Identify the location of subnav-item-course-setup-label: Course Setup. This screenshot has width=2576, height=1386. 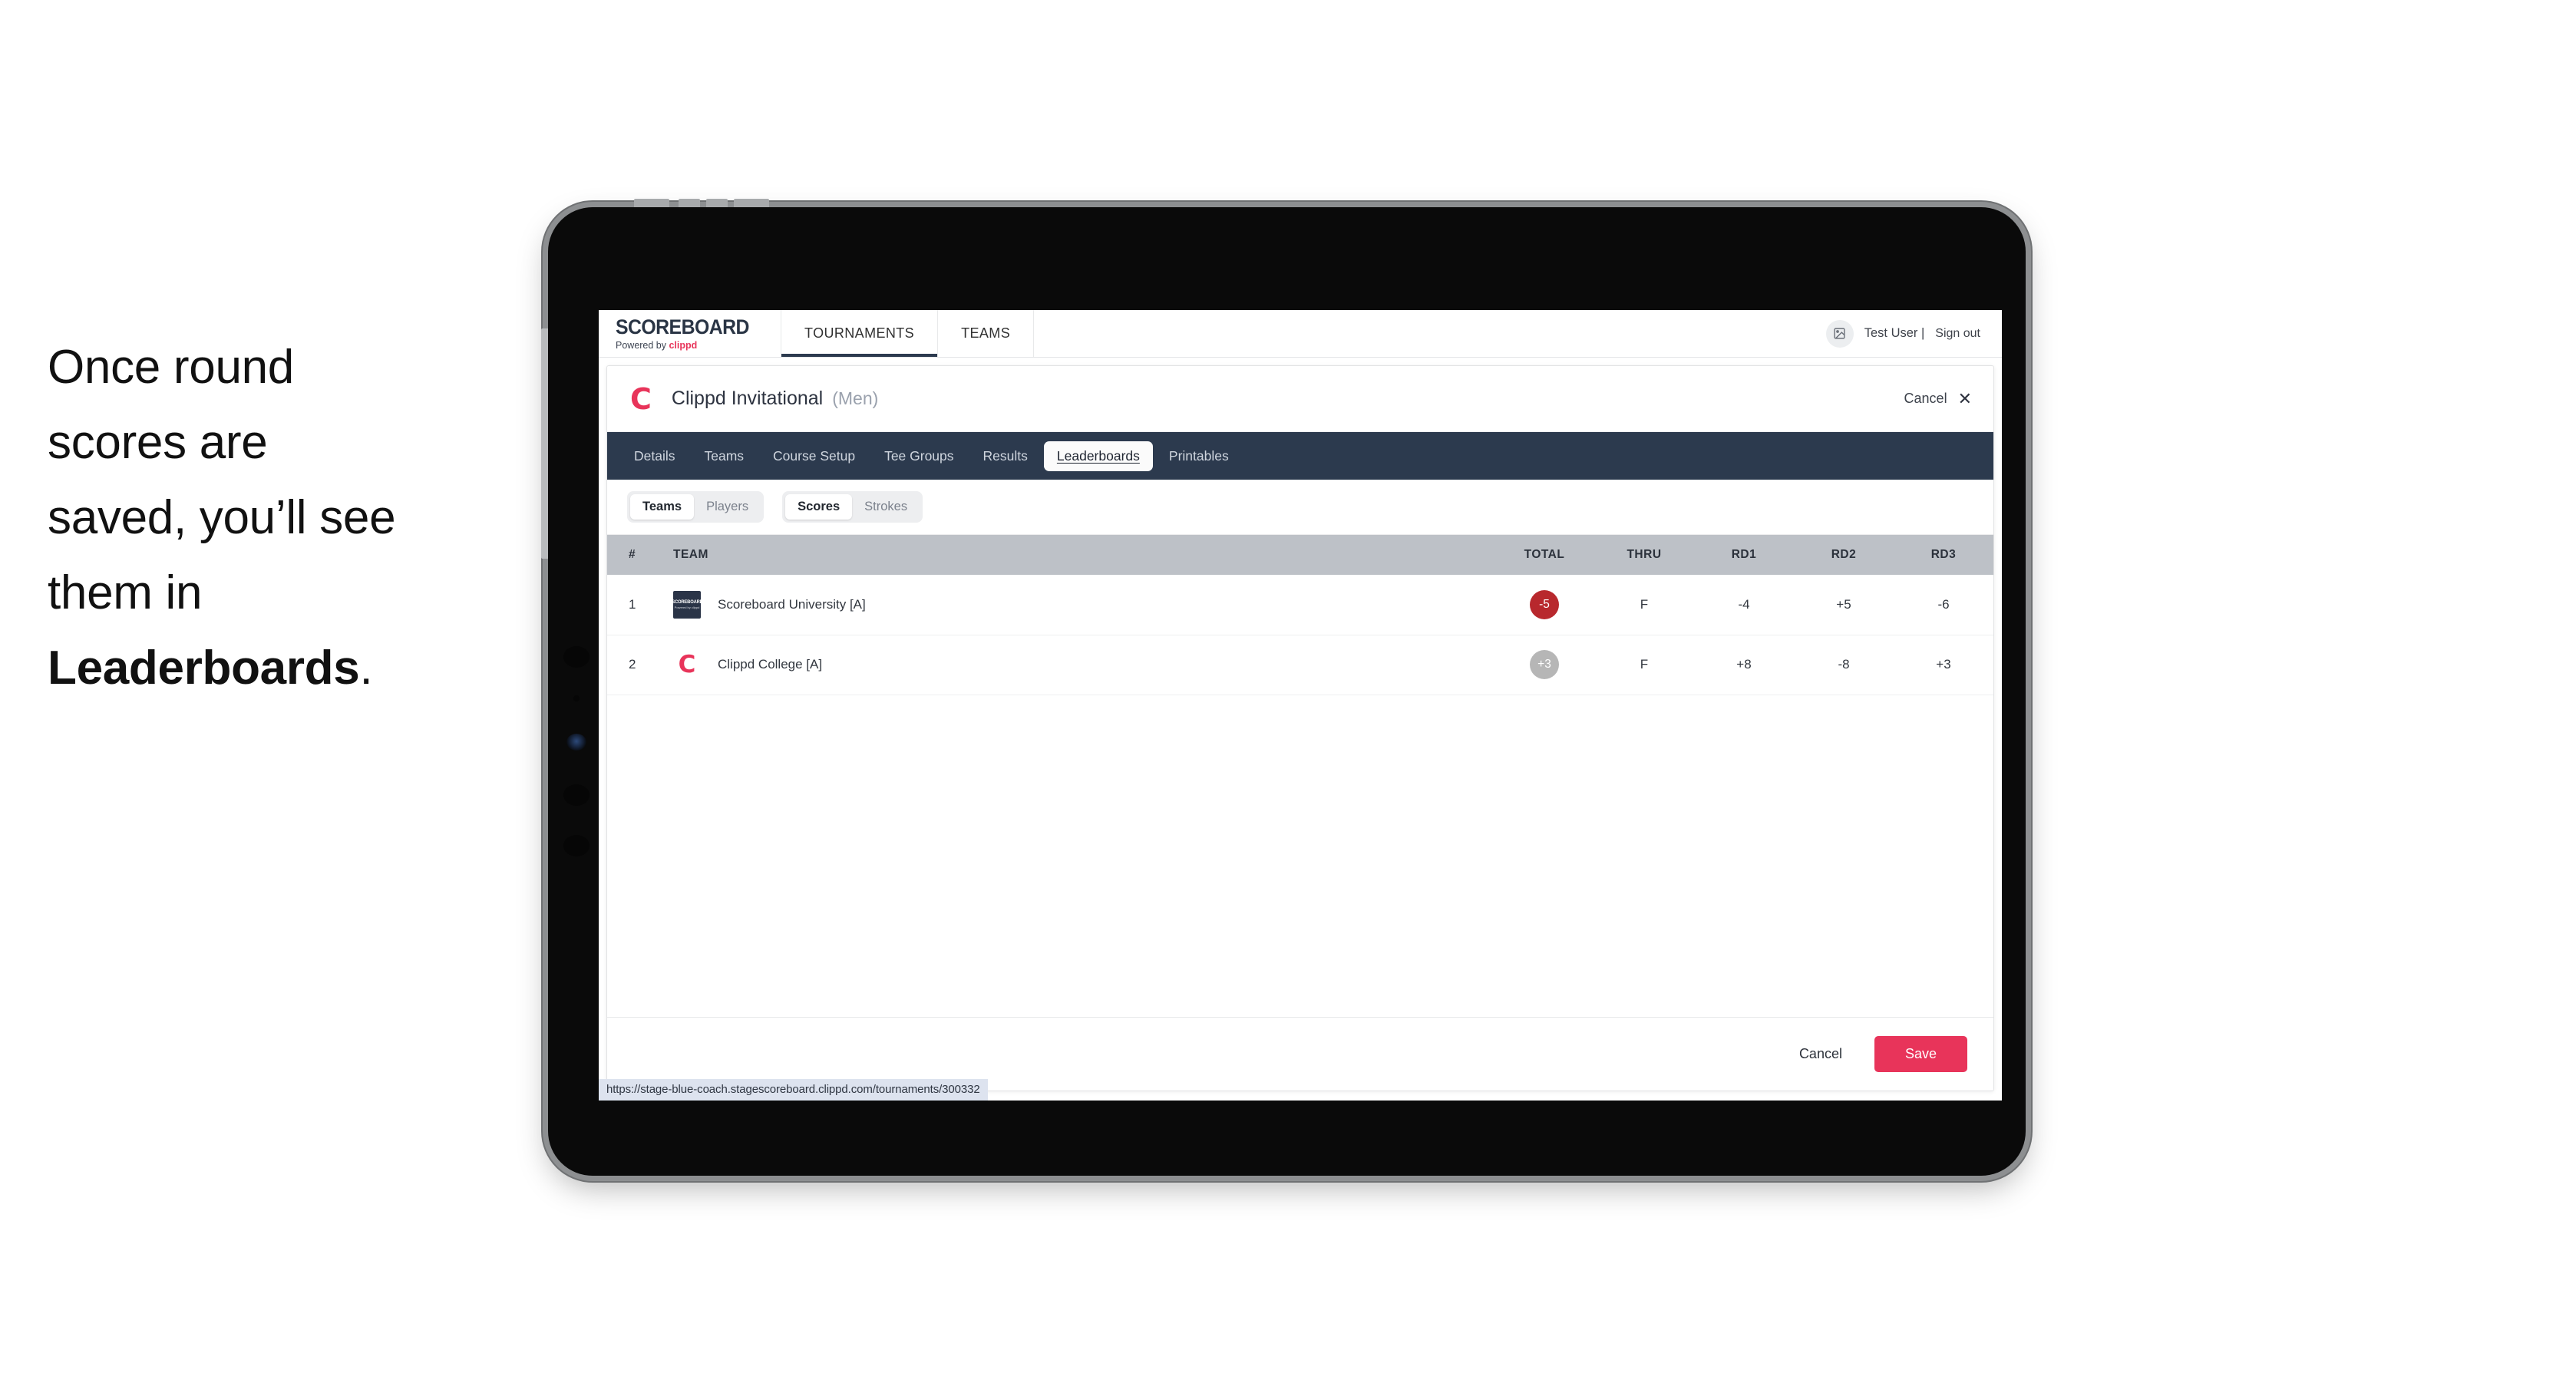
(814, 455).